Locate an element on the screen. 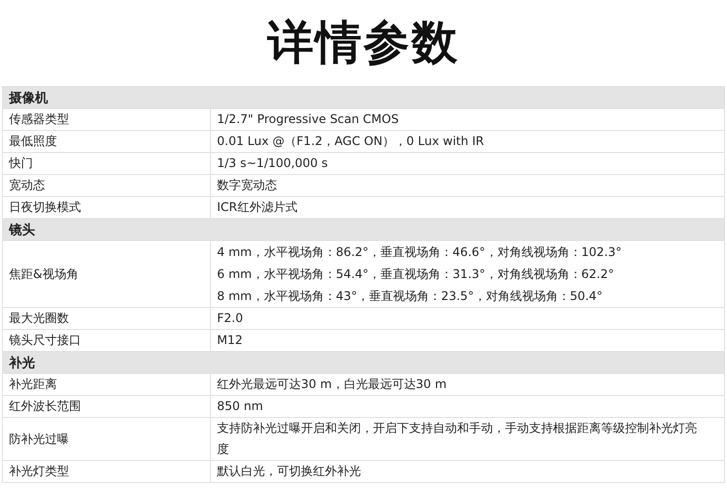  spec-value: ICR红外滤片式 is located at coordinates (257, 207).